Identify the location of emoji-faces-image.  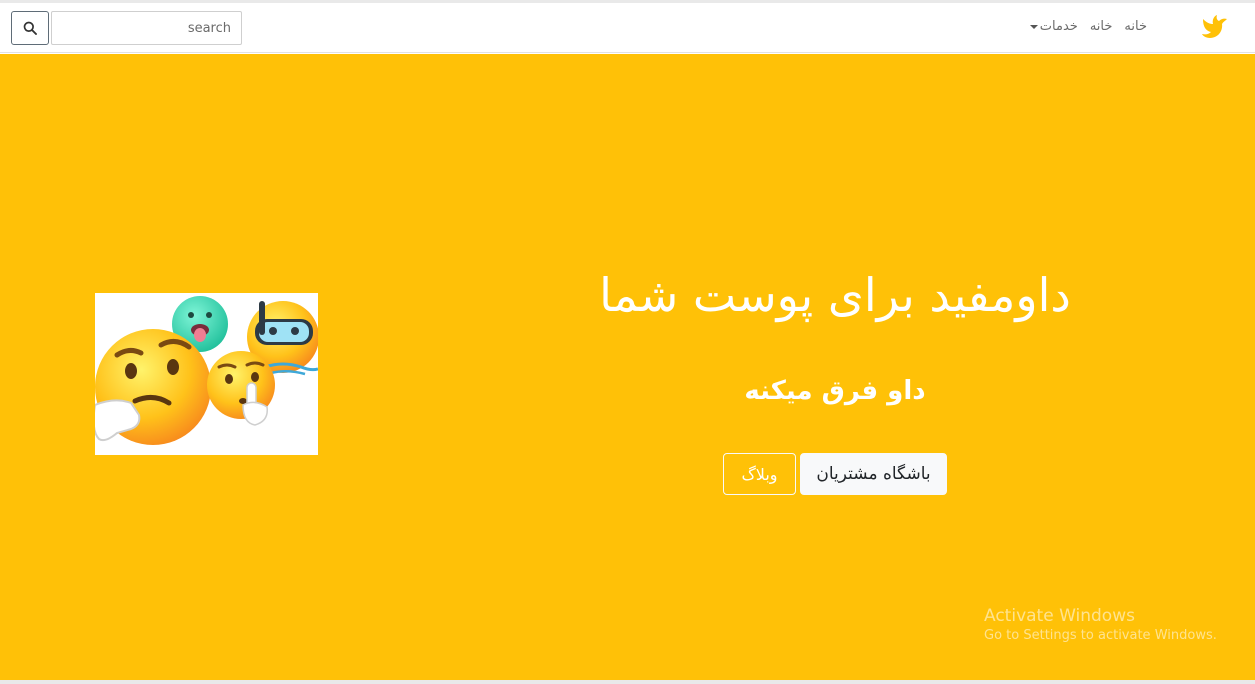
(206, 374).